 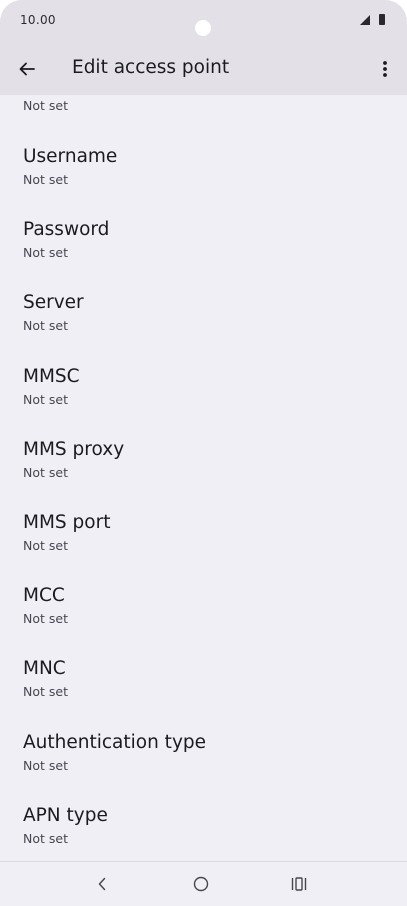 I want to click on navigation-bar, so click(x=203, y=883).